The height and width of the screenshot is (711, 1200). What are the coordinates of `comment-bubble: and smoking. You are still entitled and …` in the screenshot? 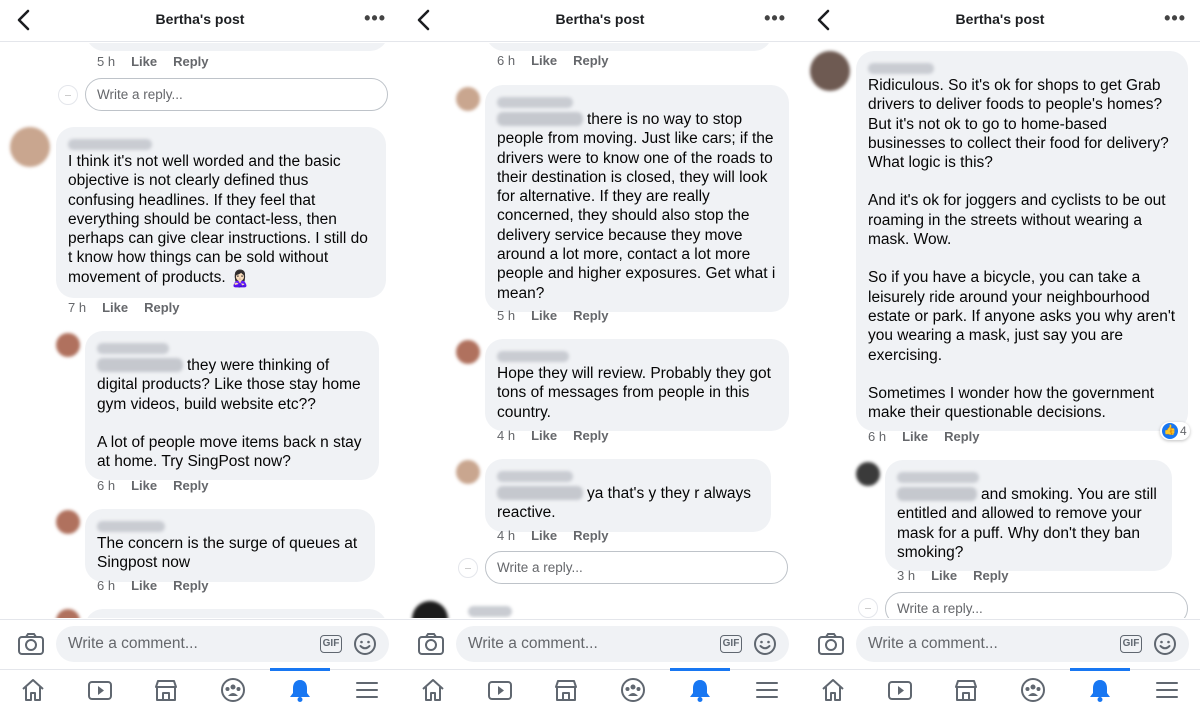 It's located at (1028, 516).